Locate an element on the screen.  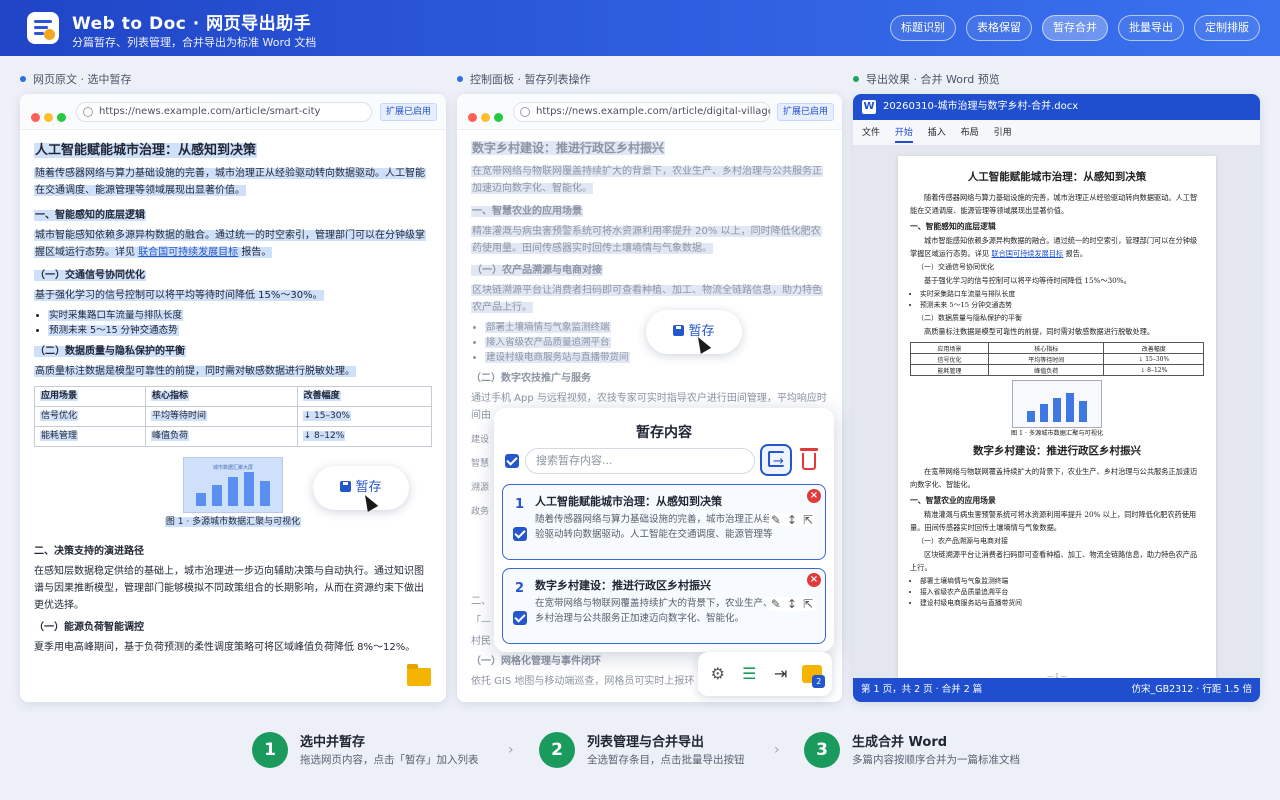
step-title: 列表管理与合并导出 is located at coordinates (646, 742).